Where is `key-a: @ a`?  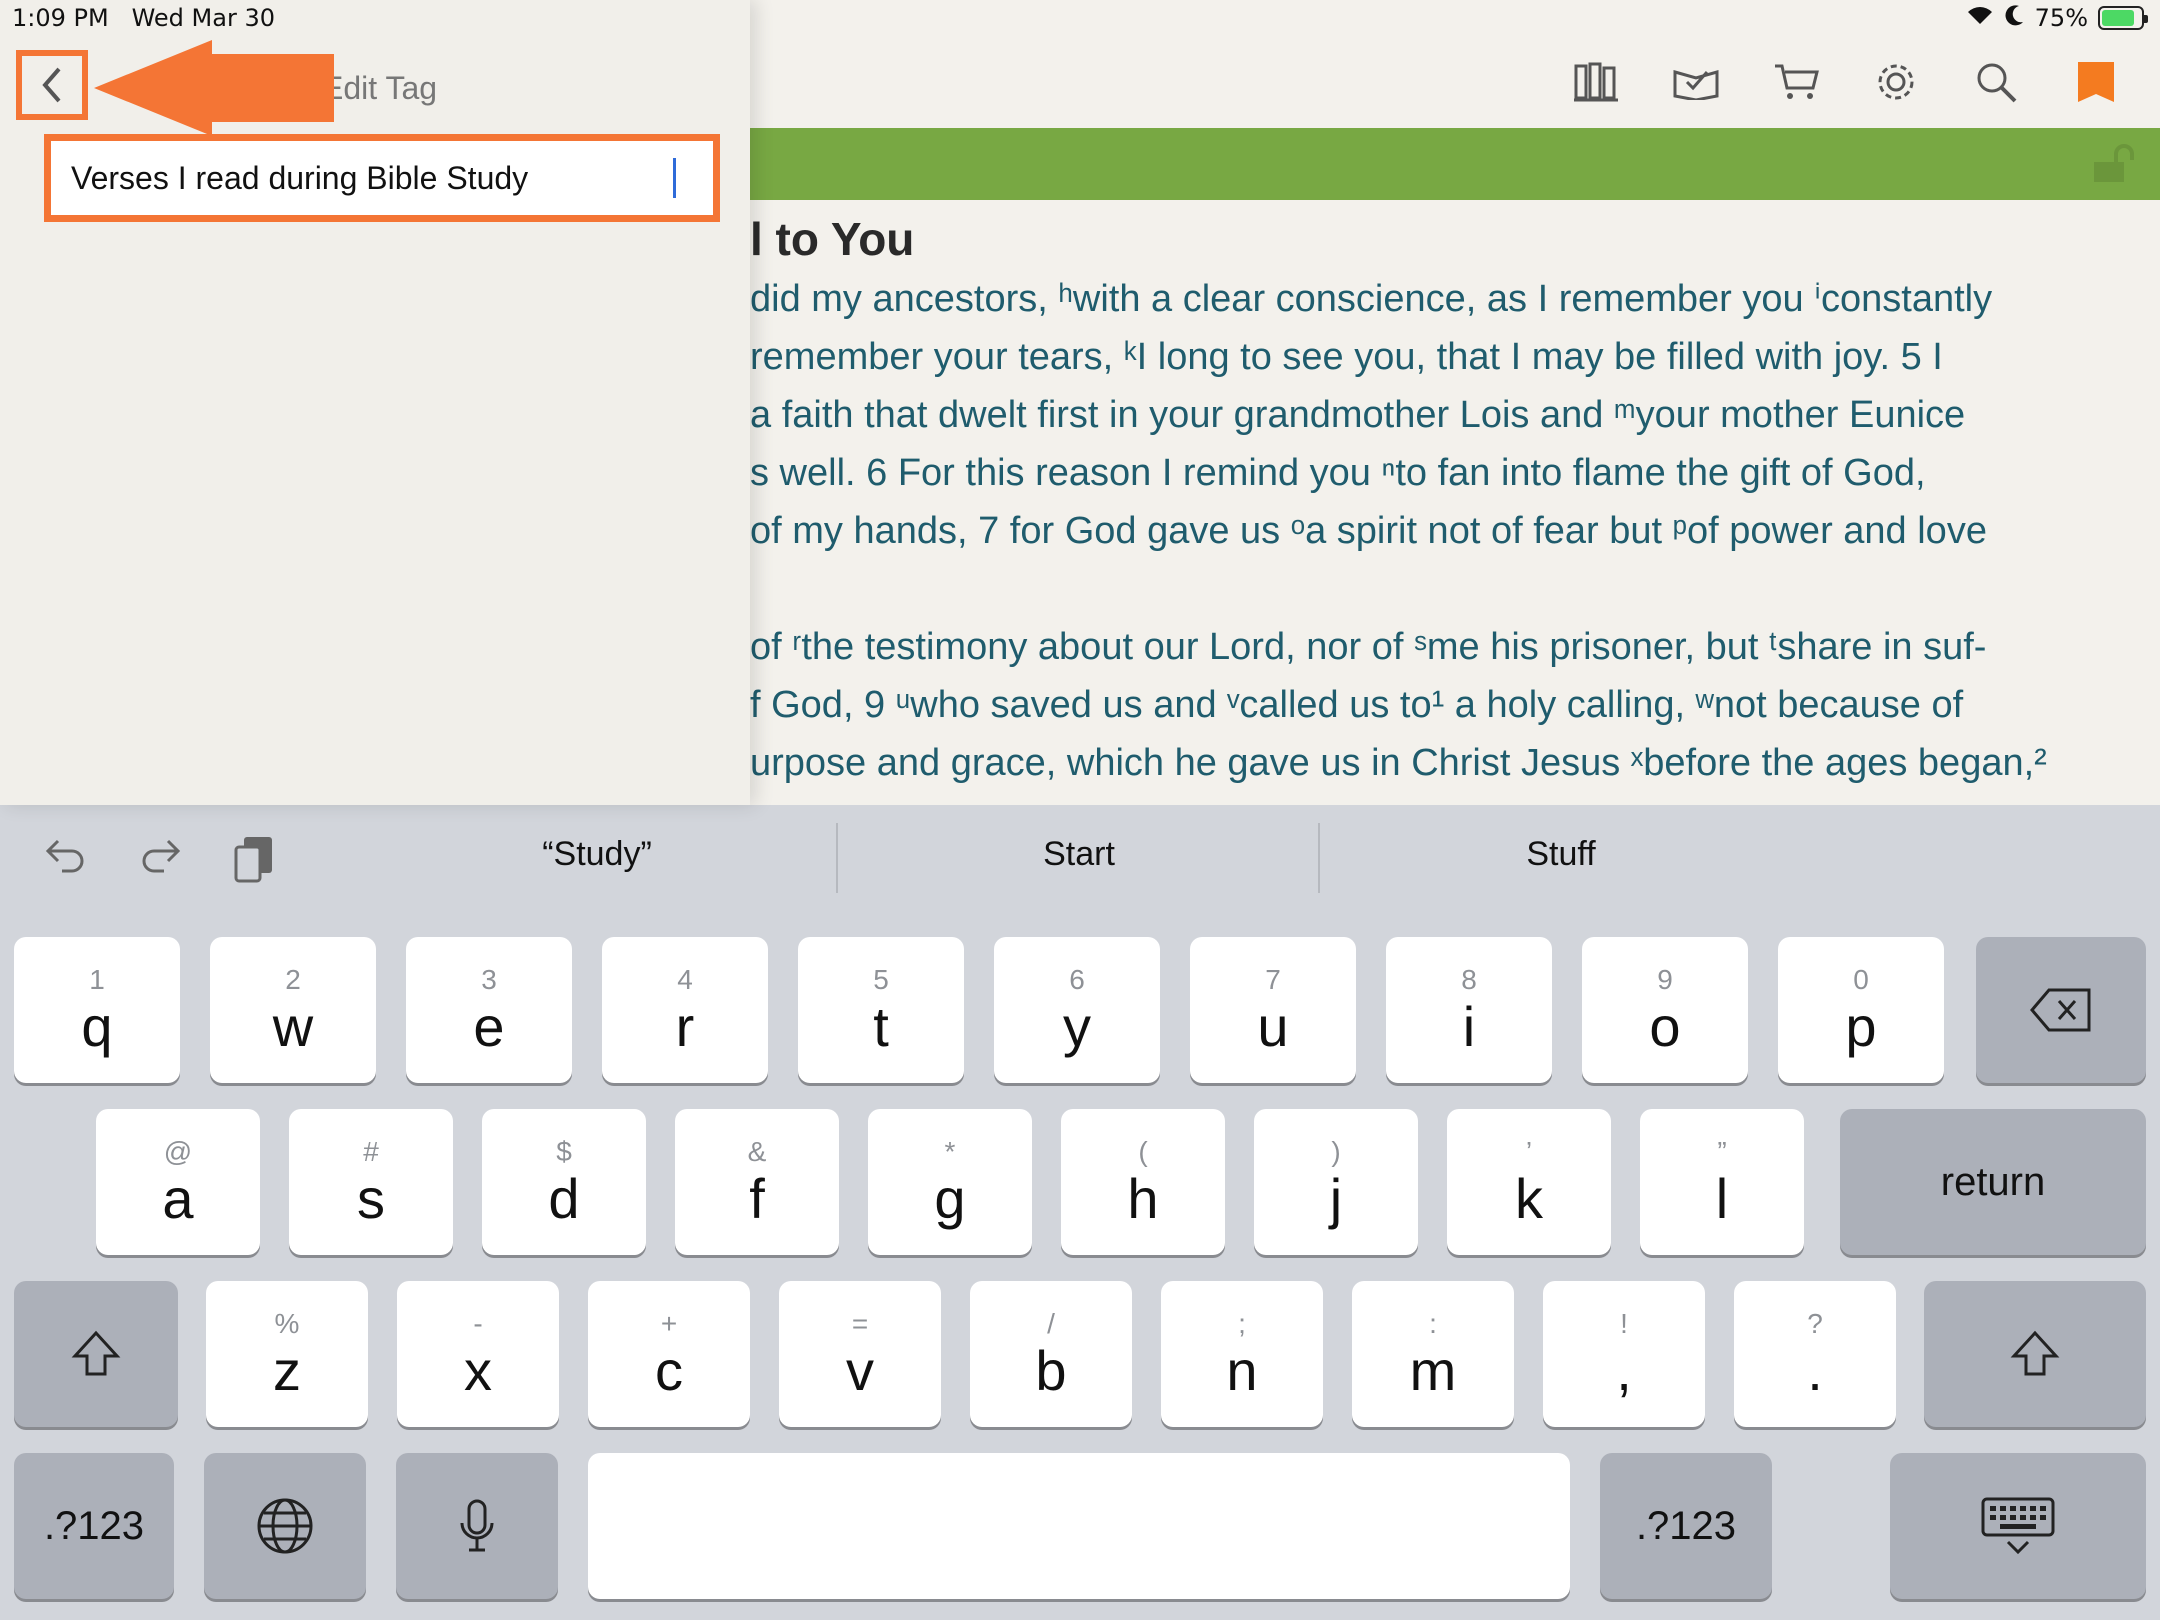
key-a: @ a is located at coordinates (178, 1182).